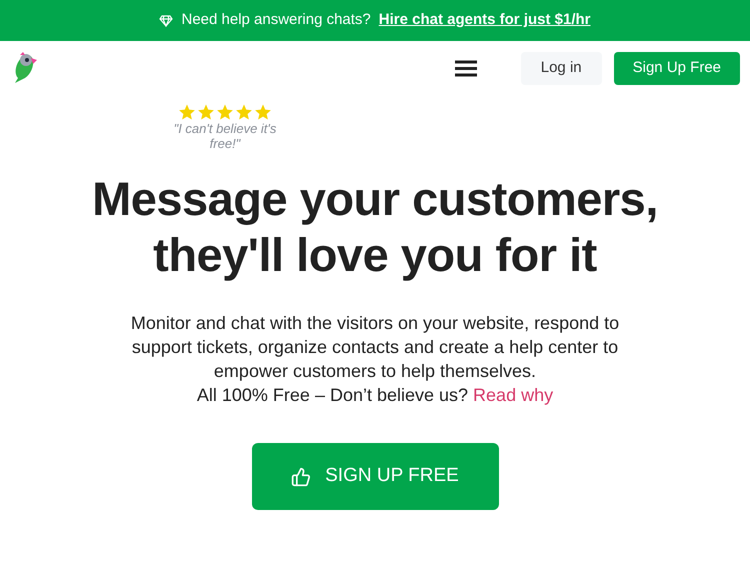 This screenshot has width=750, height=563. Describe the element at coordinates (301, 476) in the screenshot. I see `thumbs-up-icon` at that location.